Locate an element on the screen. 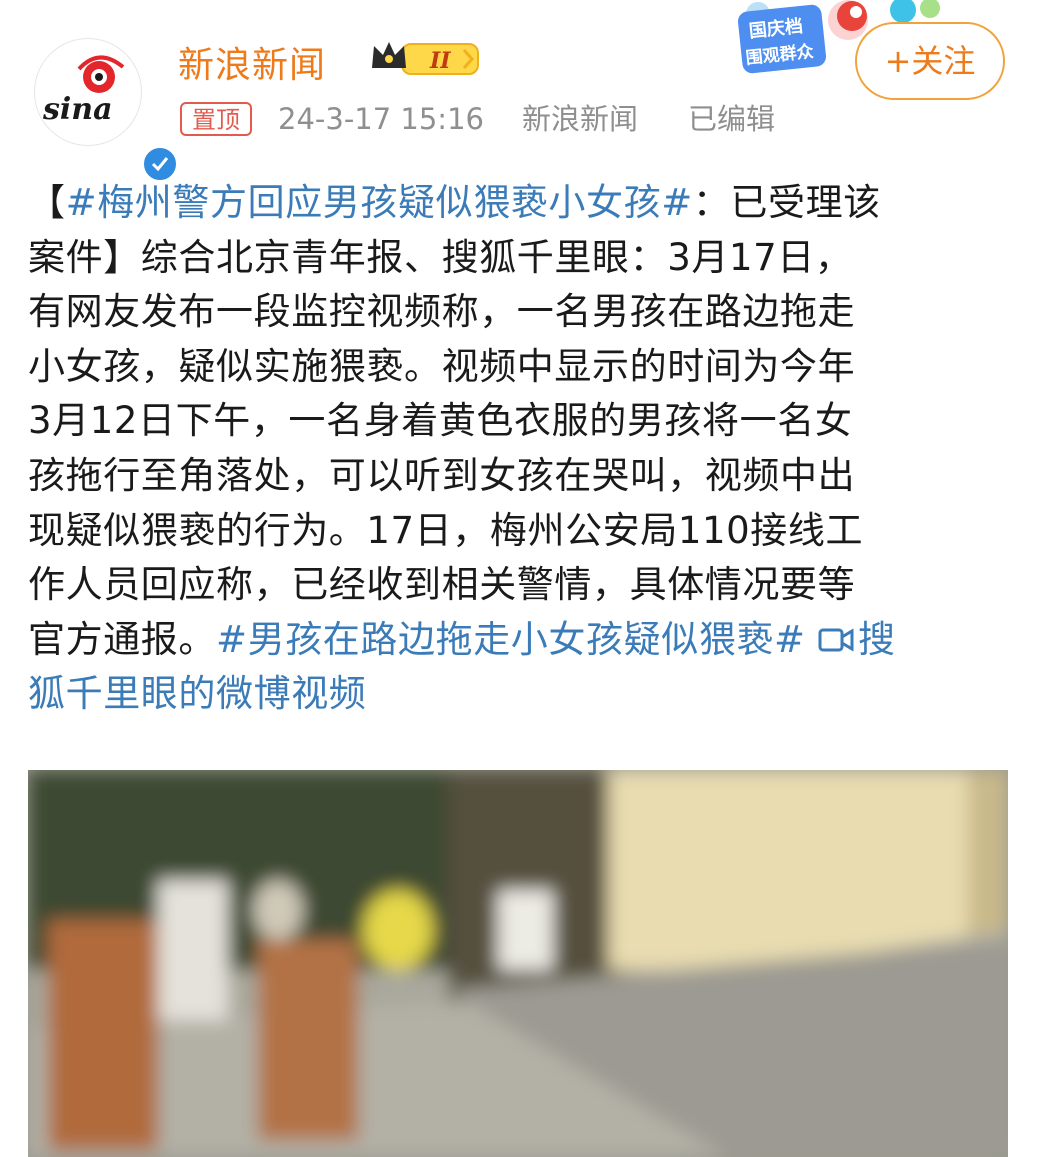 Image resolution: width=1037 pixels, height=1157 pixels. post-line-10: 狐千里眼的微博视频 is located at coordinates (520, 694).